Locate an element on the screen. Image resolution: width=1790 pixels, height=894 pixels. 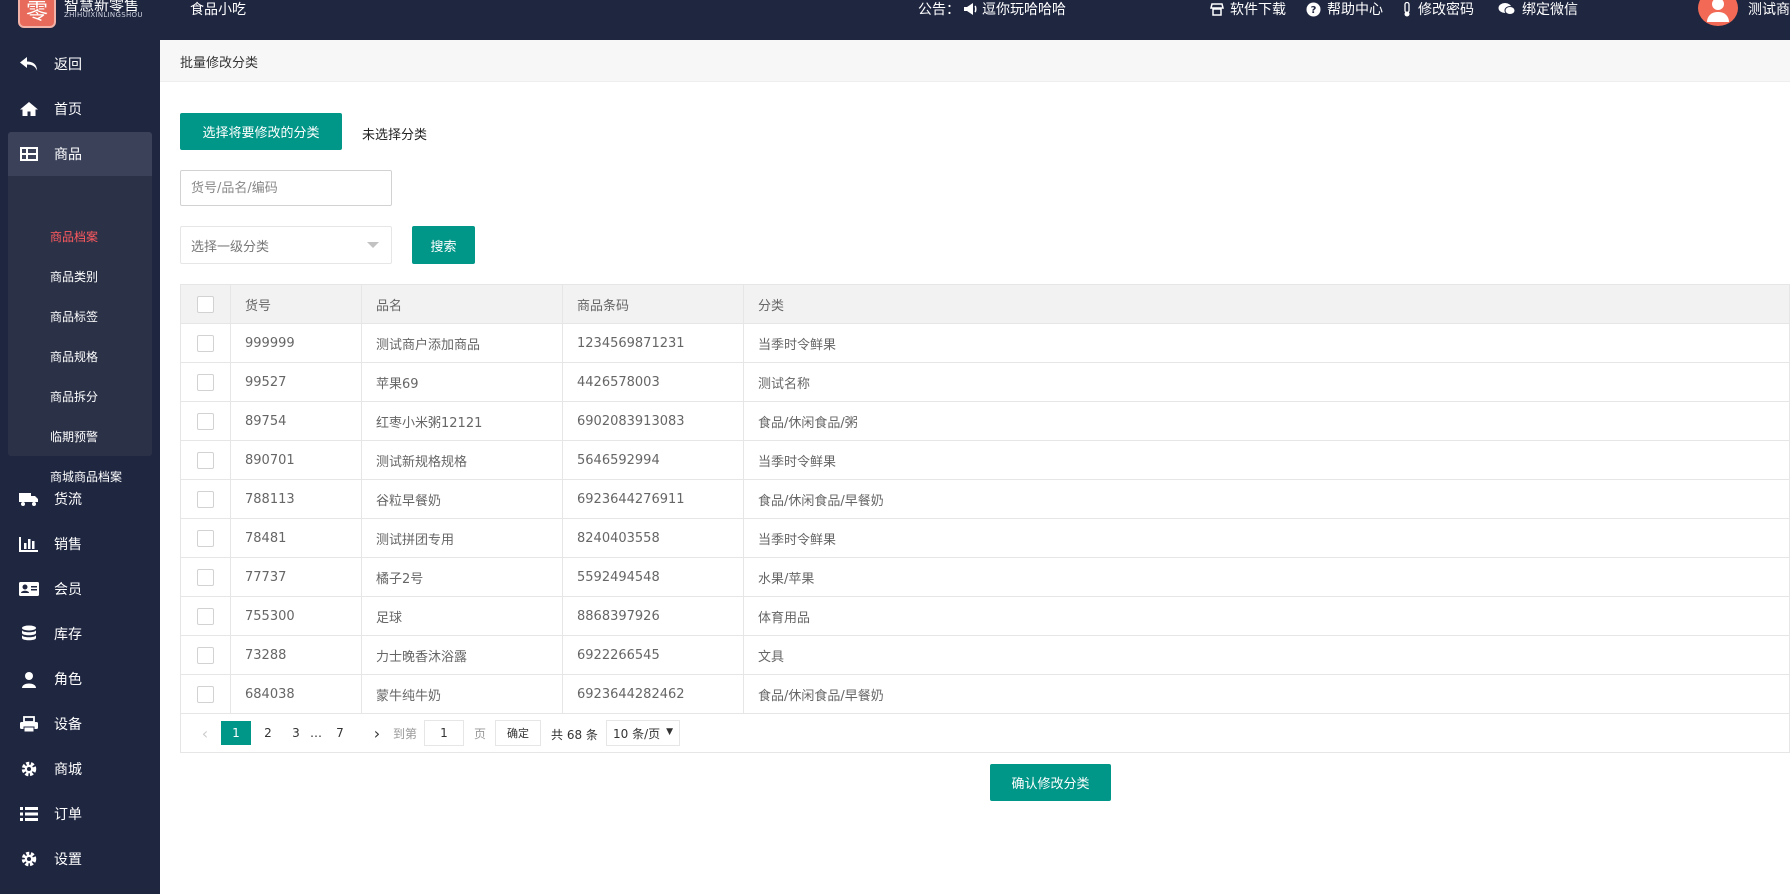
table-row: 78481 测试拼团专用 8240403558 当季时令鲜果 is located at coordinates (985, 538).